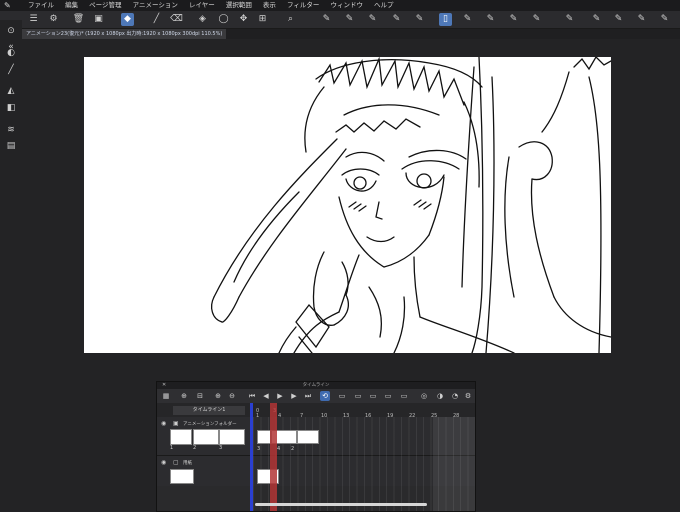 The width and height of the screenshot is (680, 512). What do you see at coordinates (232, 396) in the screenshot?
I see `zoom-out-icon: ⊖` at bounding box center [232, 396].